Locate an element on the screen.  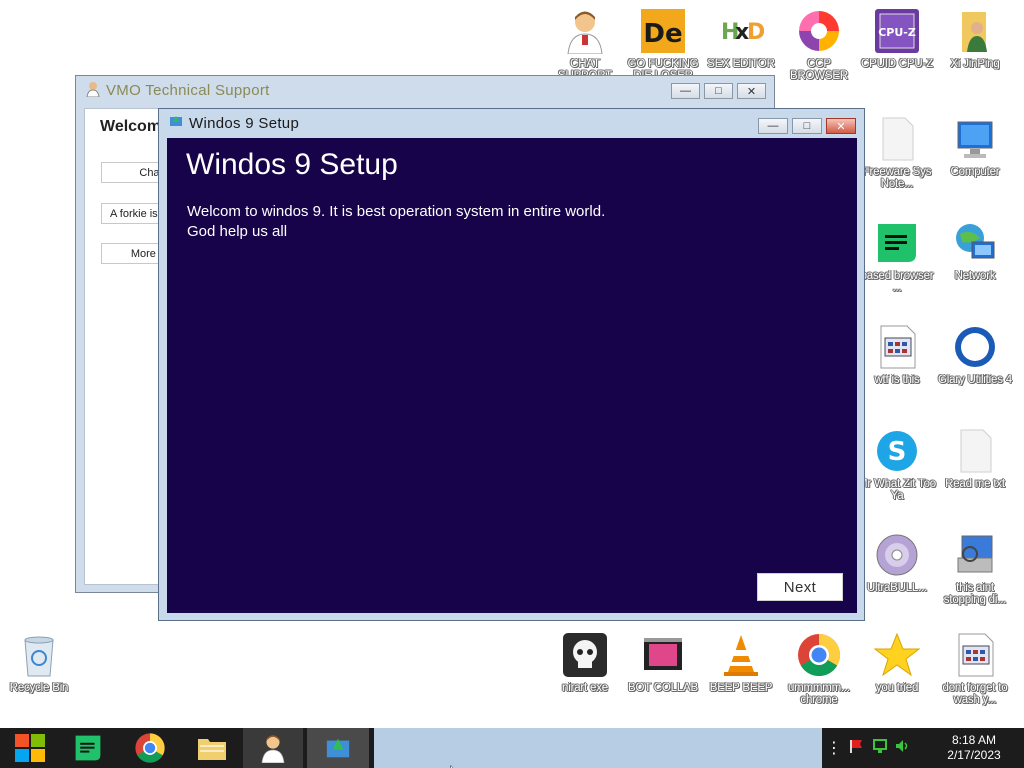
desktop-icon-bot-collab: BOT COLLAB is located at coordinates (663, 662).